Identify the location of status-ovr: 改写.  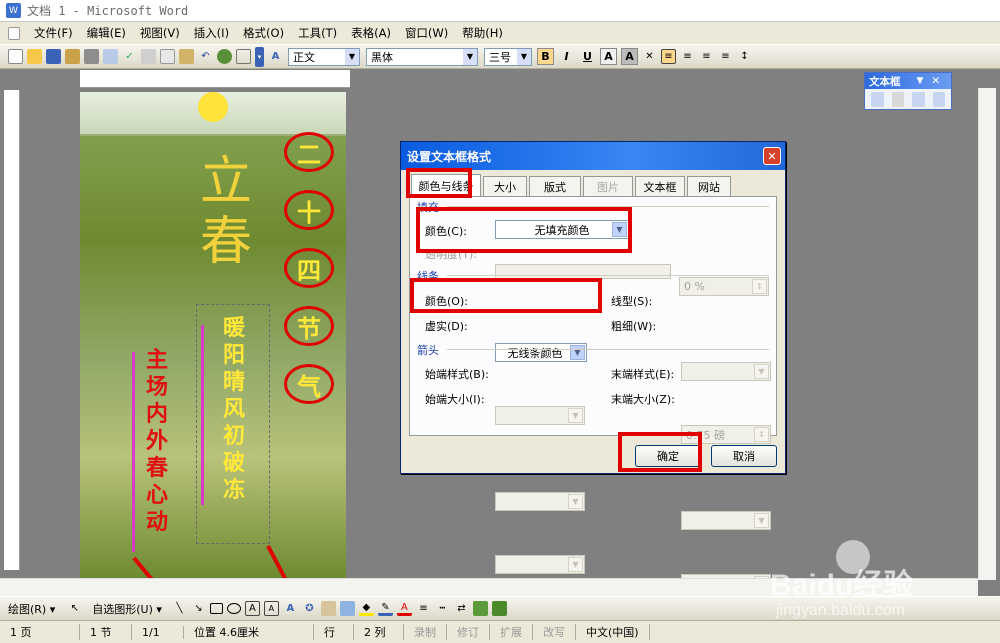
(554, 632).